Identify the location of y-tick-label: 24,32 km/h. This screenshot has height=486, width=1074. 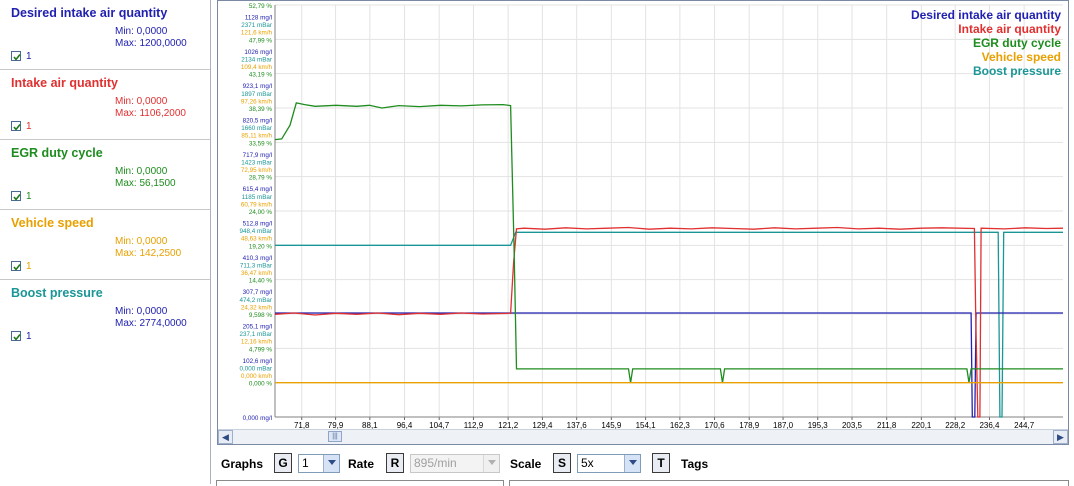
(257, 307).